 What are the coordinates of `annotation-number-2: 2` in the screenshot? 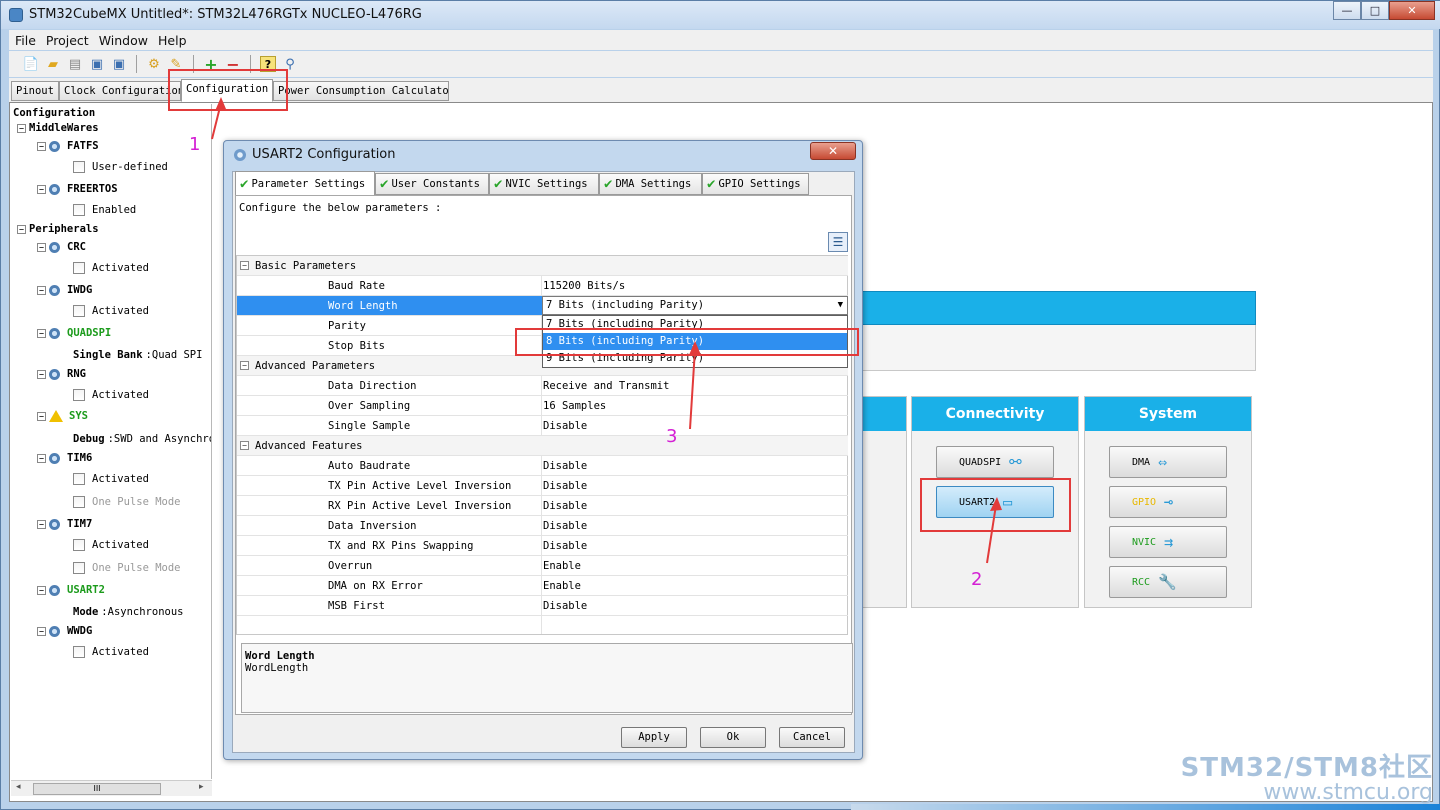 It's located at (977, 579).